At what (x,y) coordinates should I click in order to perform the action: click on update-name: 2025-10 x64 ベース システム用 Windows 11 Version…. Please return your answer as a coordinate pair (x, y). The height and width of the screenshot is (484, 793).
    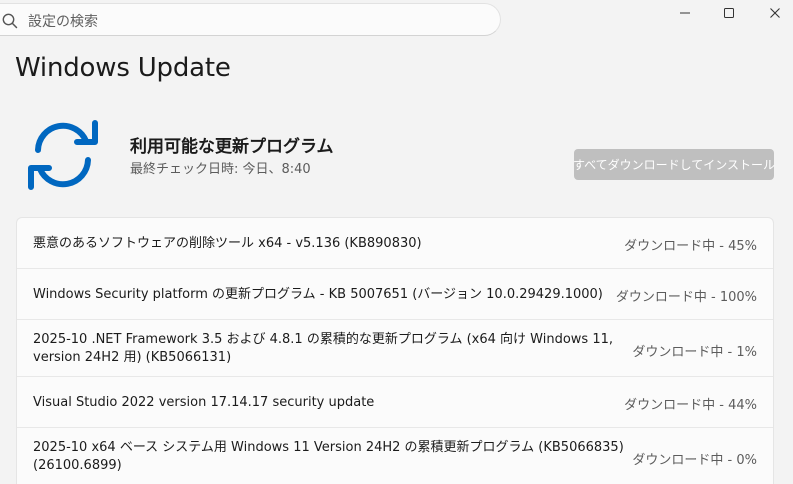
    Looking at the image, I should click on (328, 456).